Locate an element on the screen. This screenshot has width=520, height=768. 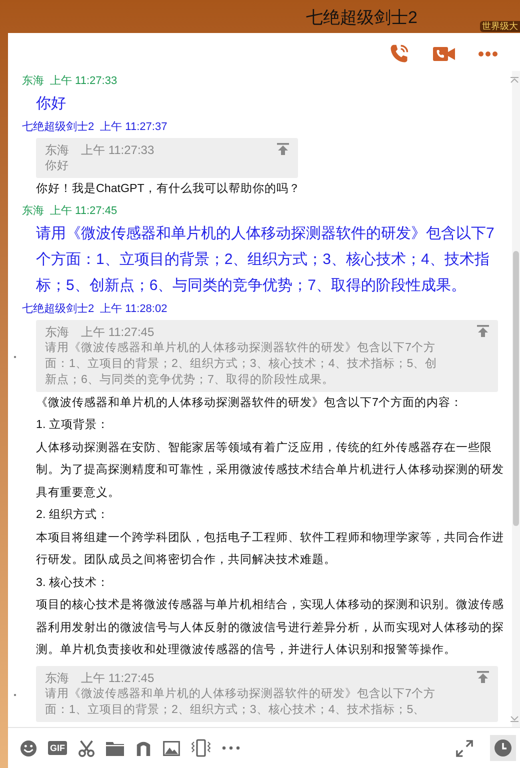
scrollbar-thumb is located at coordinates (516, 388).